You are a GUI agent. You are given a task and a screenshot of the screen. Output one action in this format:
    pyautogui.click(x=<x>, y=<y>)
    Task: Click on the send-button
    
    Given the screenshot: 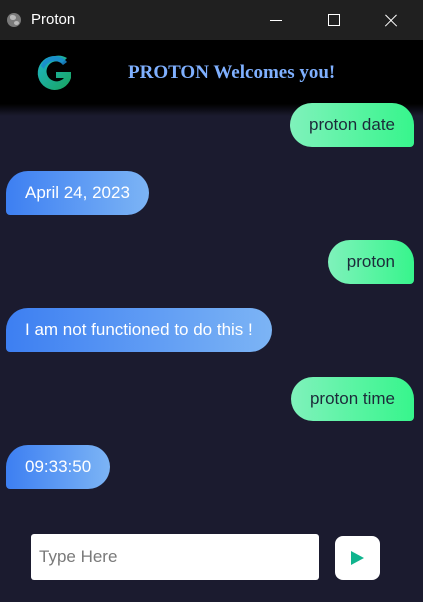 What is the action you would take?
    pyautogui.click(x=357, y=558)
    